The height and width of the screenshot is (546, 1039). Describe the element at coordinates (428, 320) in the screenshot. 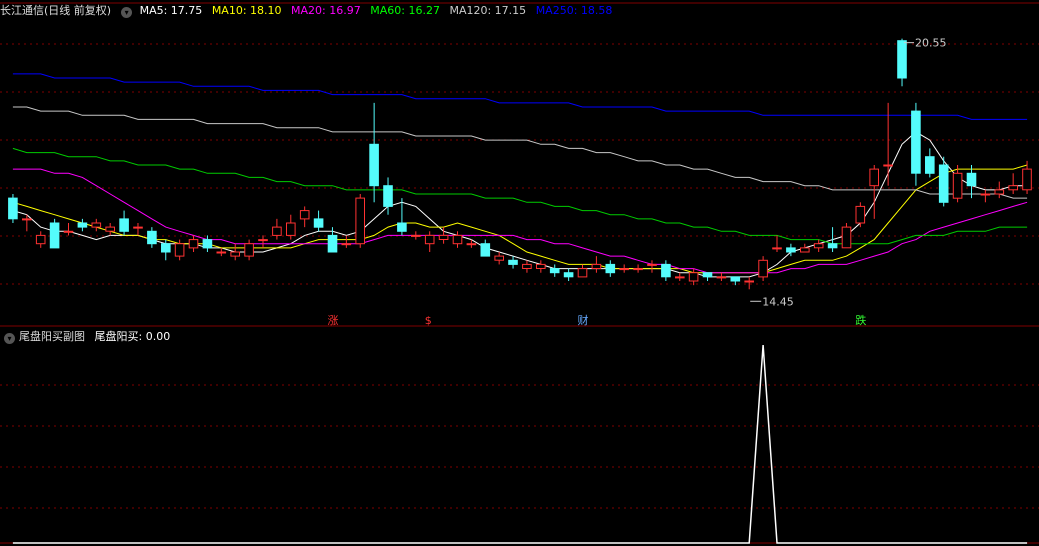

I see `event-marker: $` at that location.